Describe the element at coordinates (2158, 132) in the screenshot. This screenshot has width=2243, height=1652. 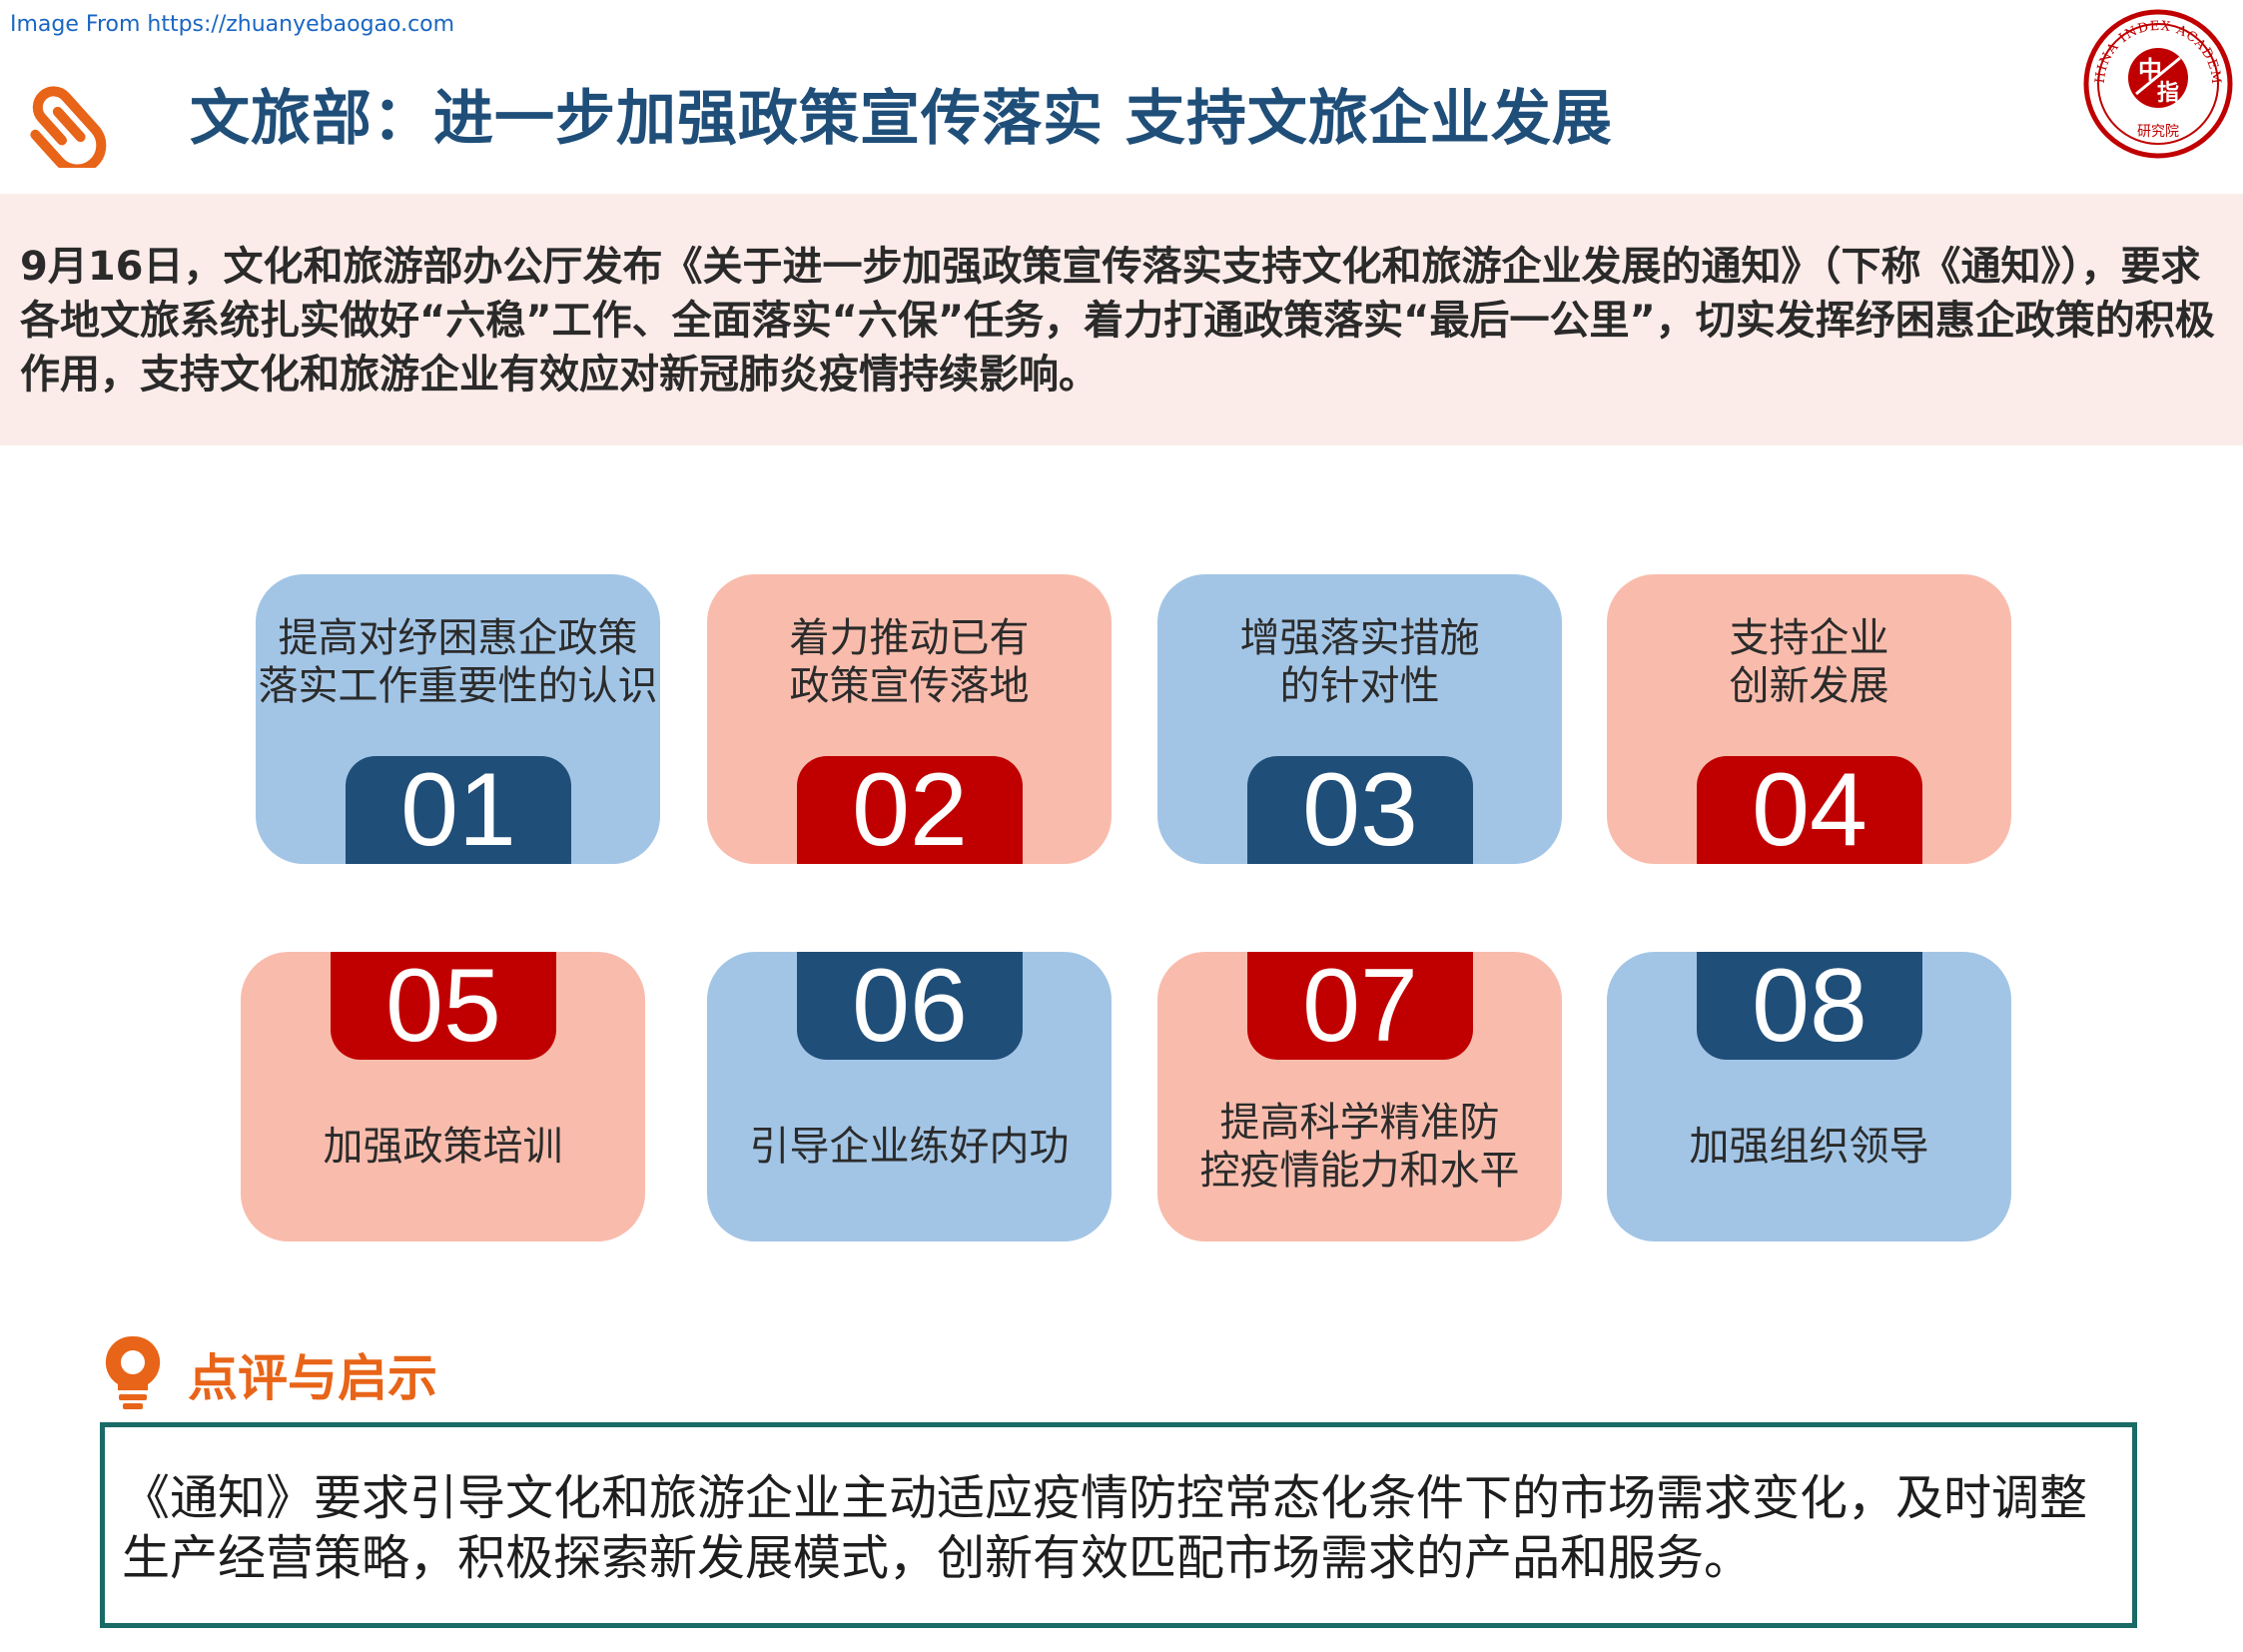
I see `seal-bottom-text: 研究院` at that location.